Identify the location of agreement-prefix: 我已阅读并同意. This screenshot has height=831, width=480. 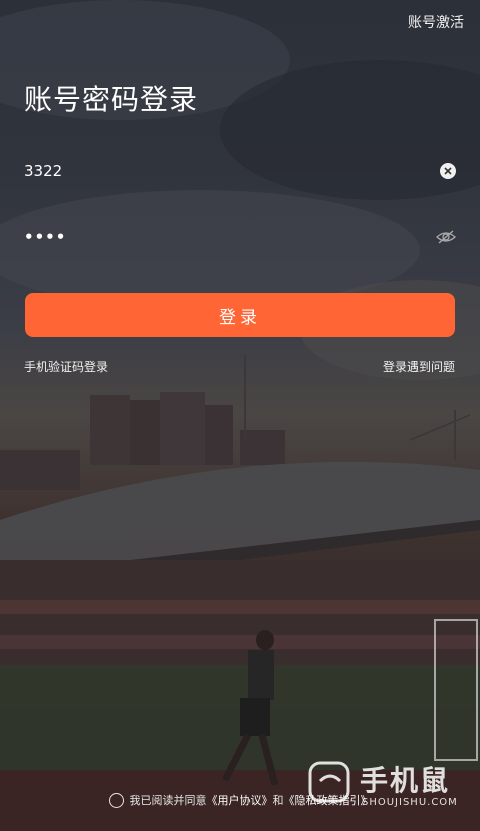
(168, 800).